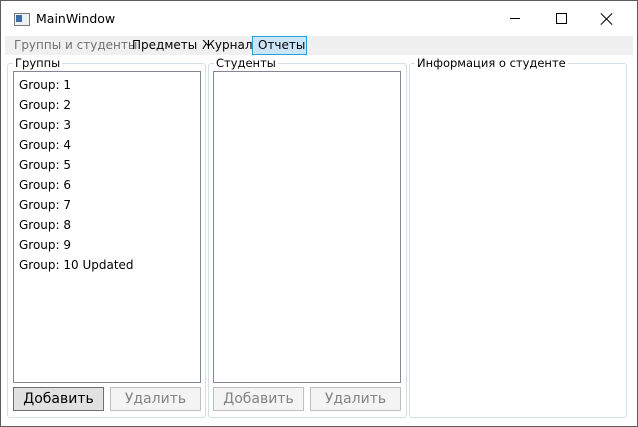 This screenshot has height=427, width=638. Describe the element at coordinates (155, 399) in the screenshot. I see `delete-group-button: Удалить` at that location.